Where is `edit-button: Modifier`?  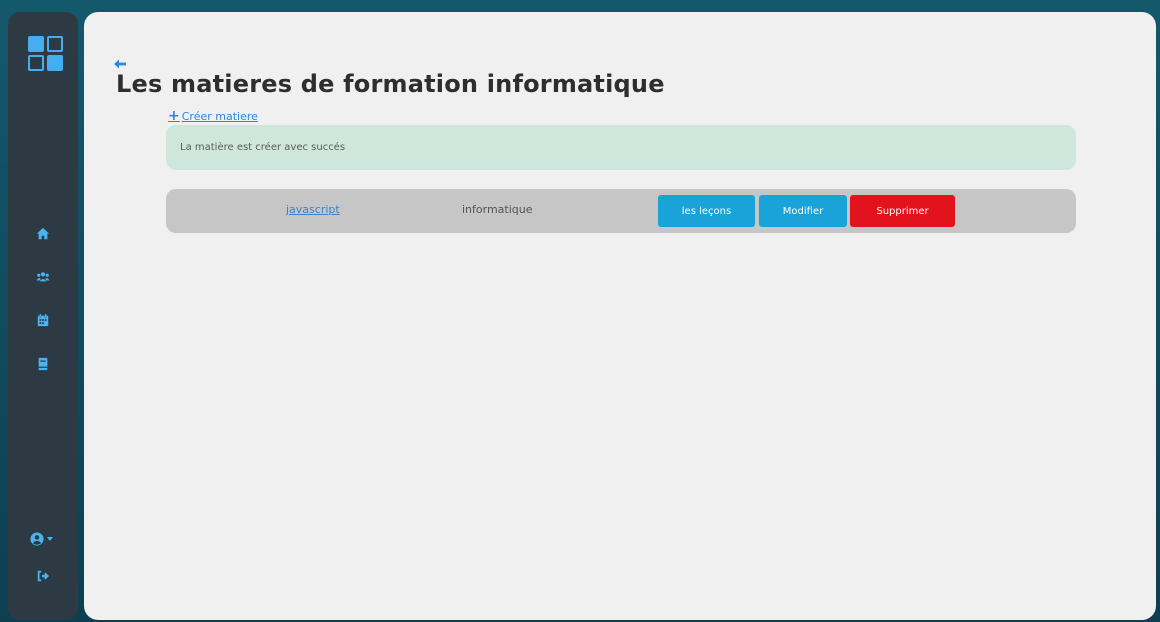
edit-button: Modifier is located at coordinates (803, 211).